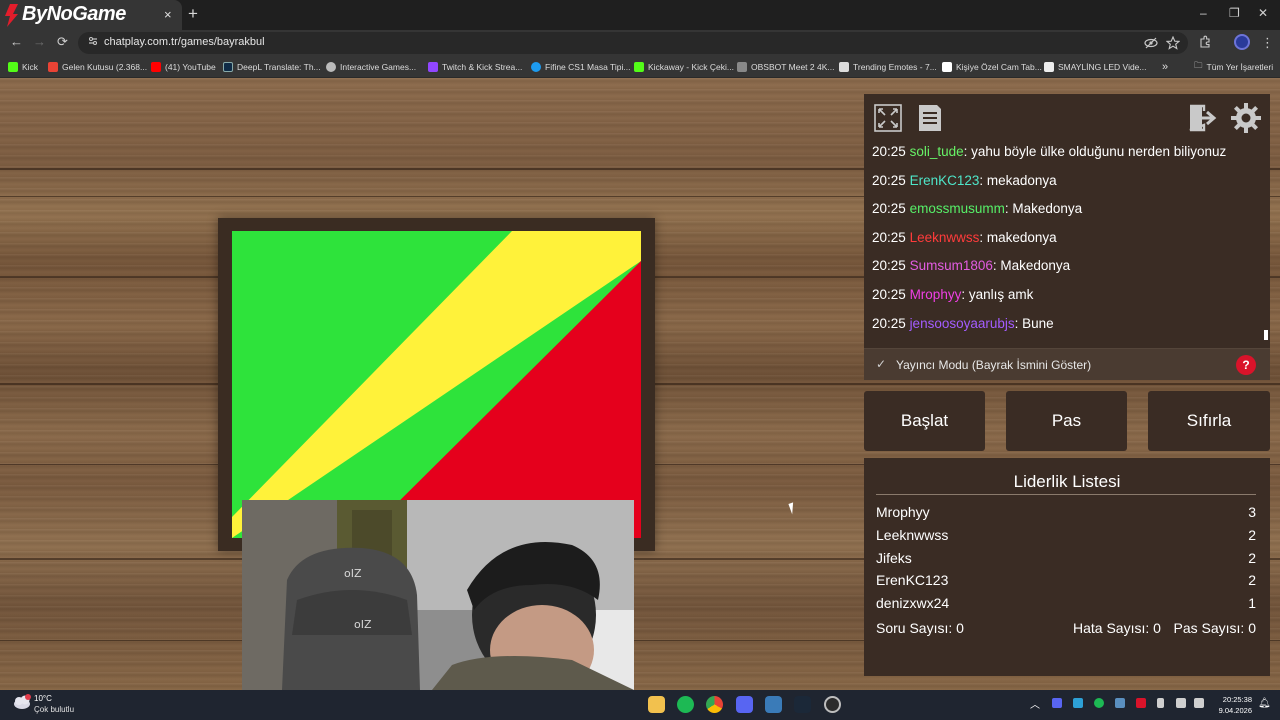 The width and height of the screenshot is (1280, 720). I want to click on forward-button: →, so click(39, 41).